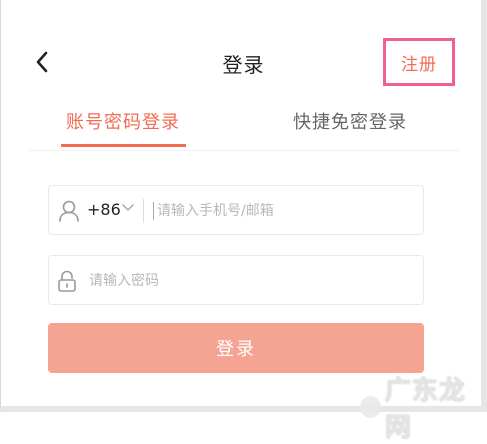  I want to click on lock-icon, so click(67, 281).